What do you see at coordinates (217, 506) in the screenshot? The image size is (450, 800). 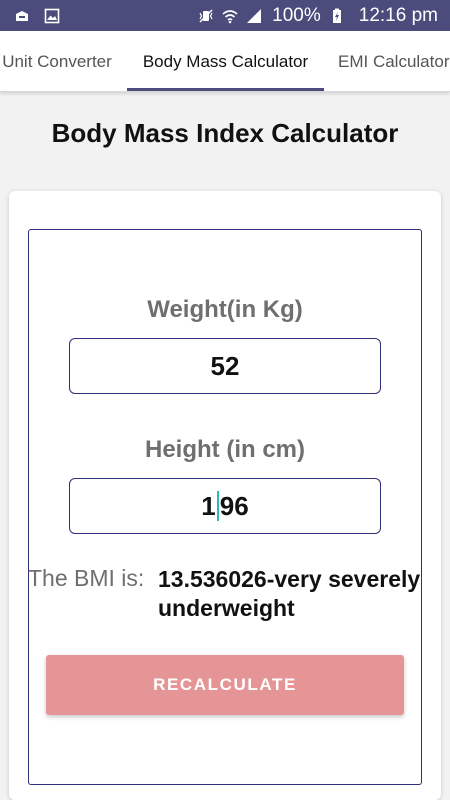 I see `text-cursor` at bounding box center [217, 506].